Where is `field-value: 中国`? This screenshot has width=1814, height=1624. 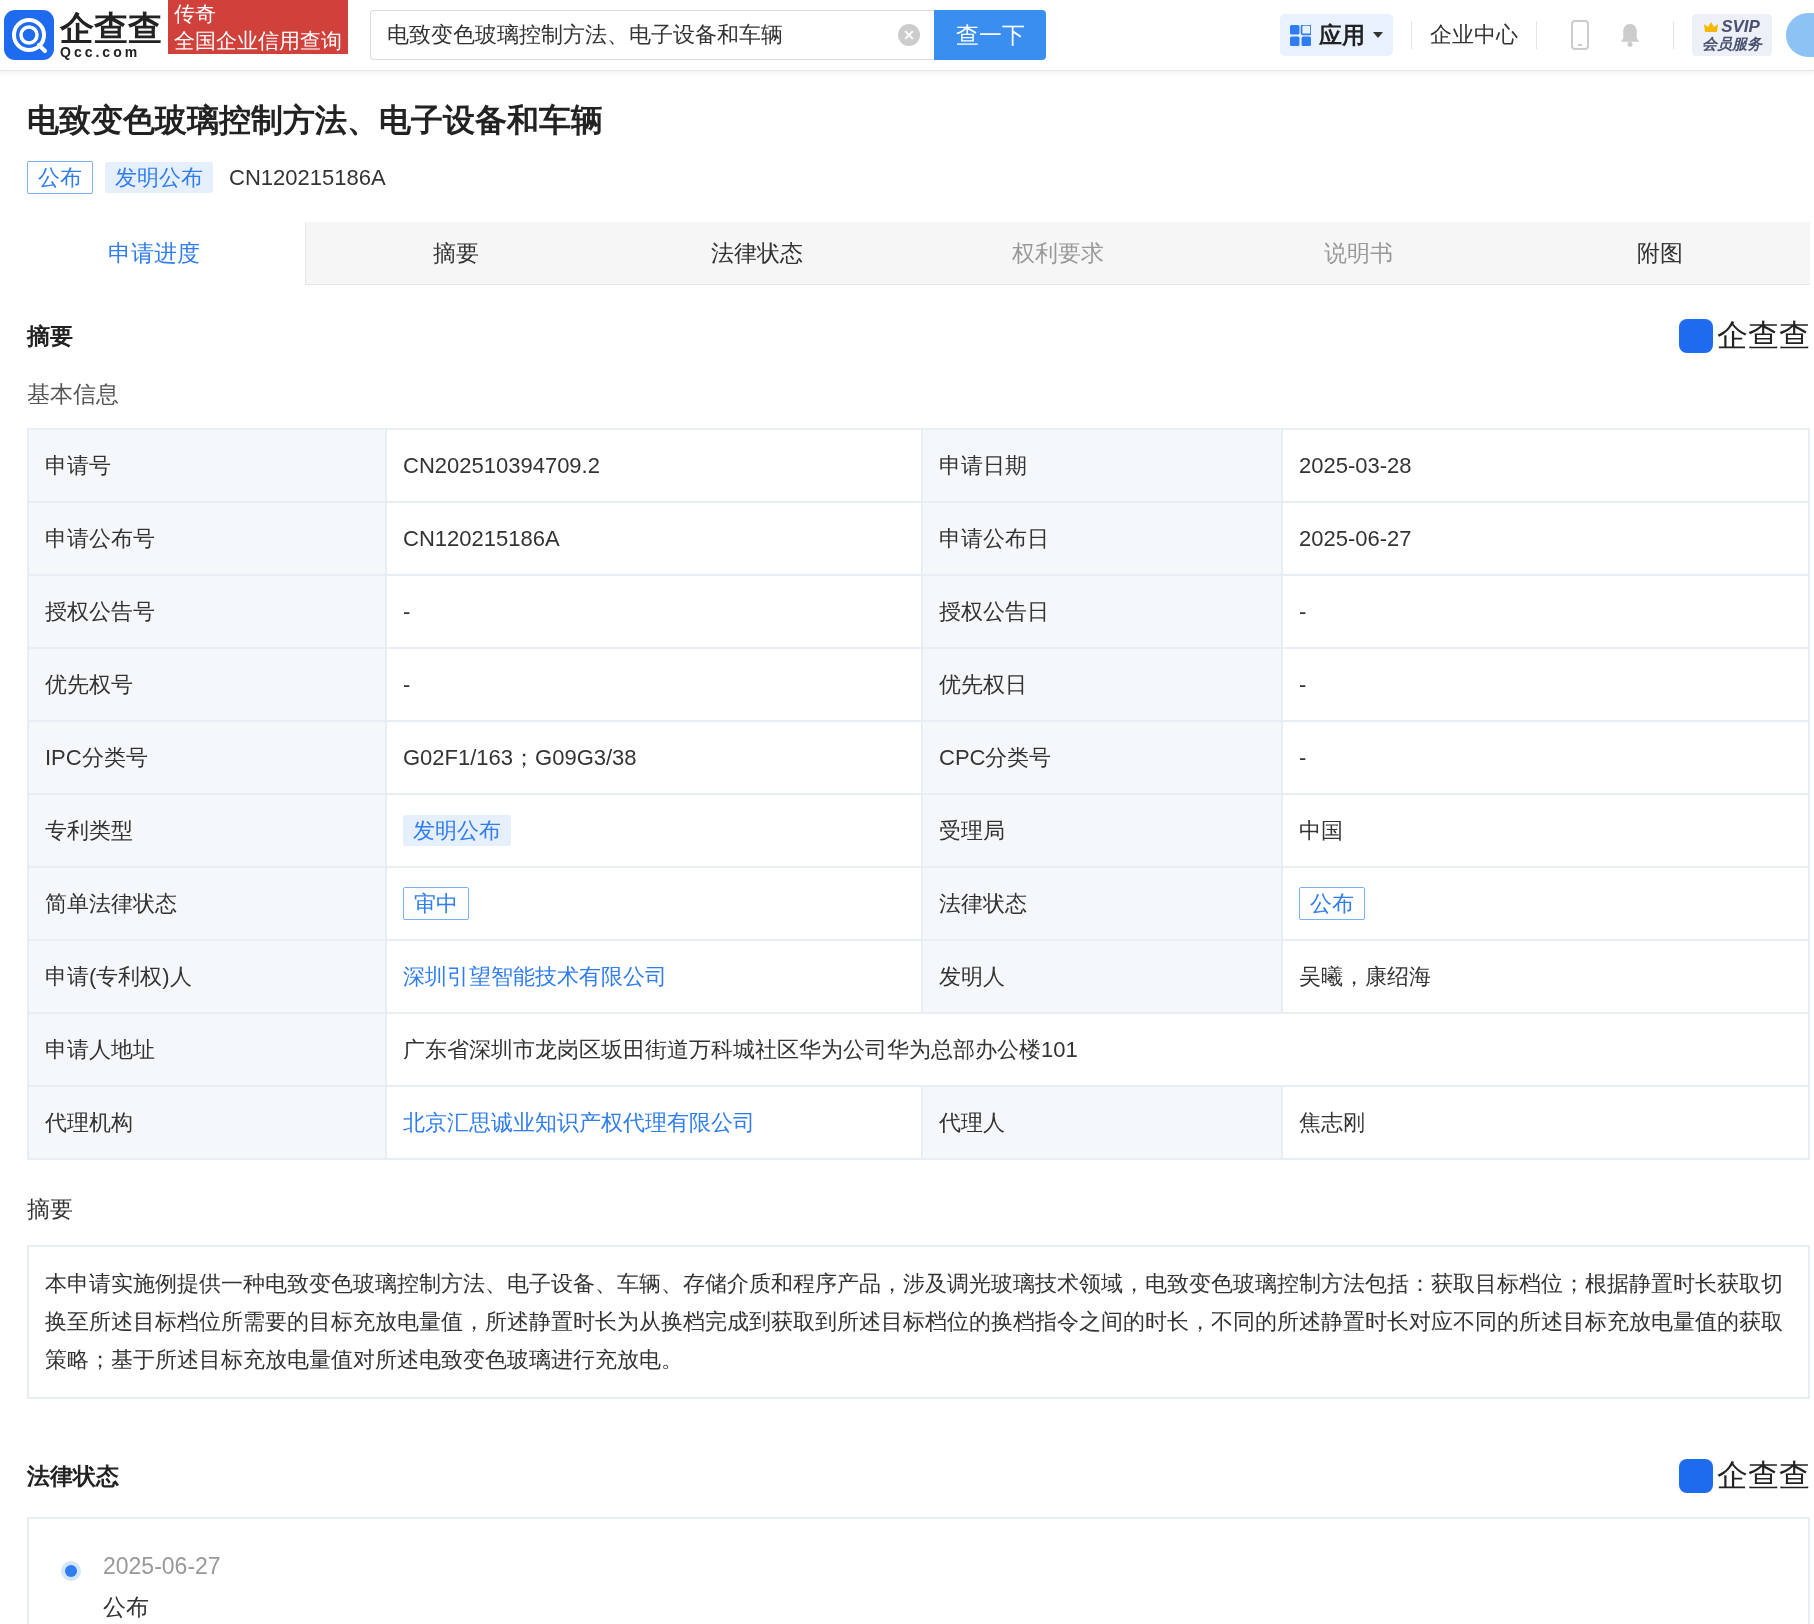 field-value: 中国 is located at coordinates (1545, 830).